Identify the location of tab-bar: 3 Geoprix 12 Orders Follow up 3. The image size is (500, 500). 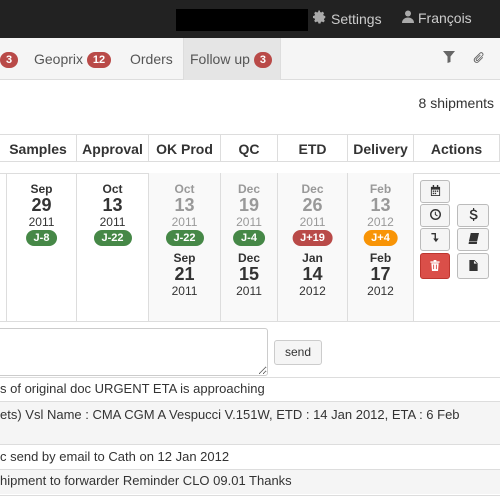
(250, 59).